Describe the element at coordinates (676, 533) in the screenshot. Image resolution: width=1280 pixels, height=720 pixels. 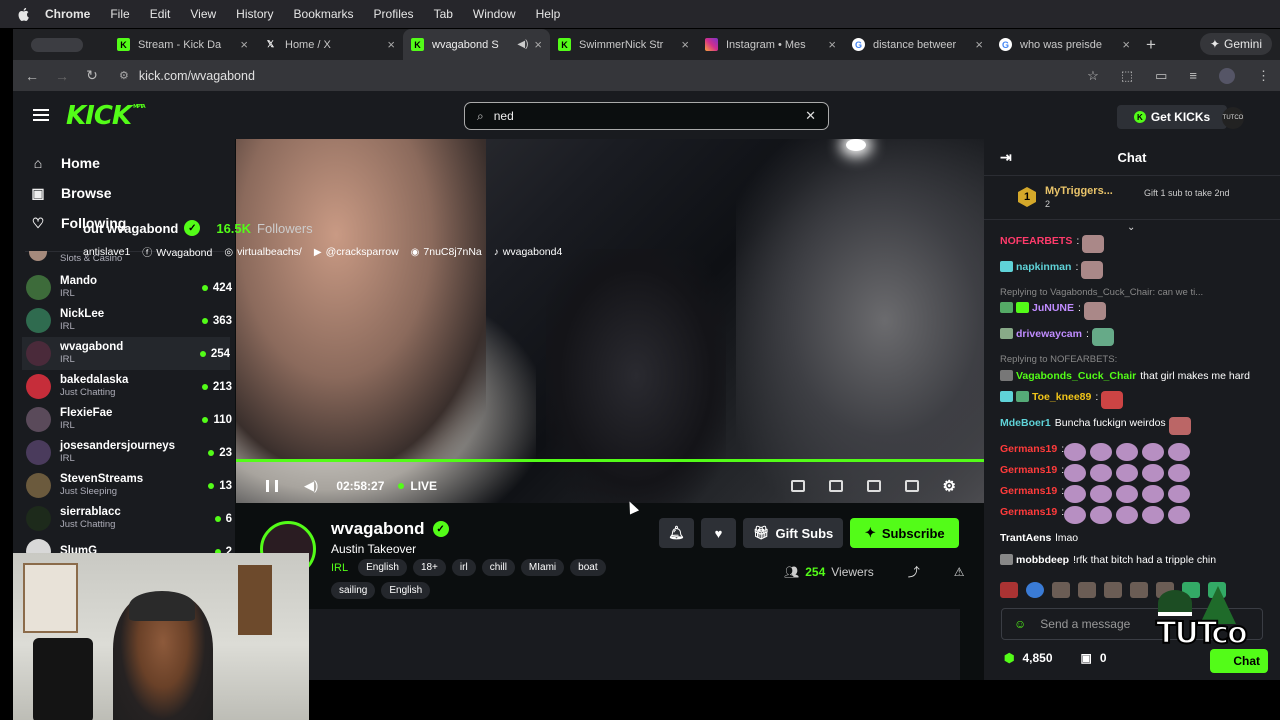
I see `notification-bell-button: 🔔︎` at that location.